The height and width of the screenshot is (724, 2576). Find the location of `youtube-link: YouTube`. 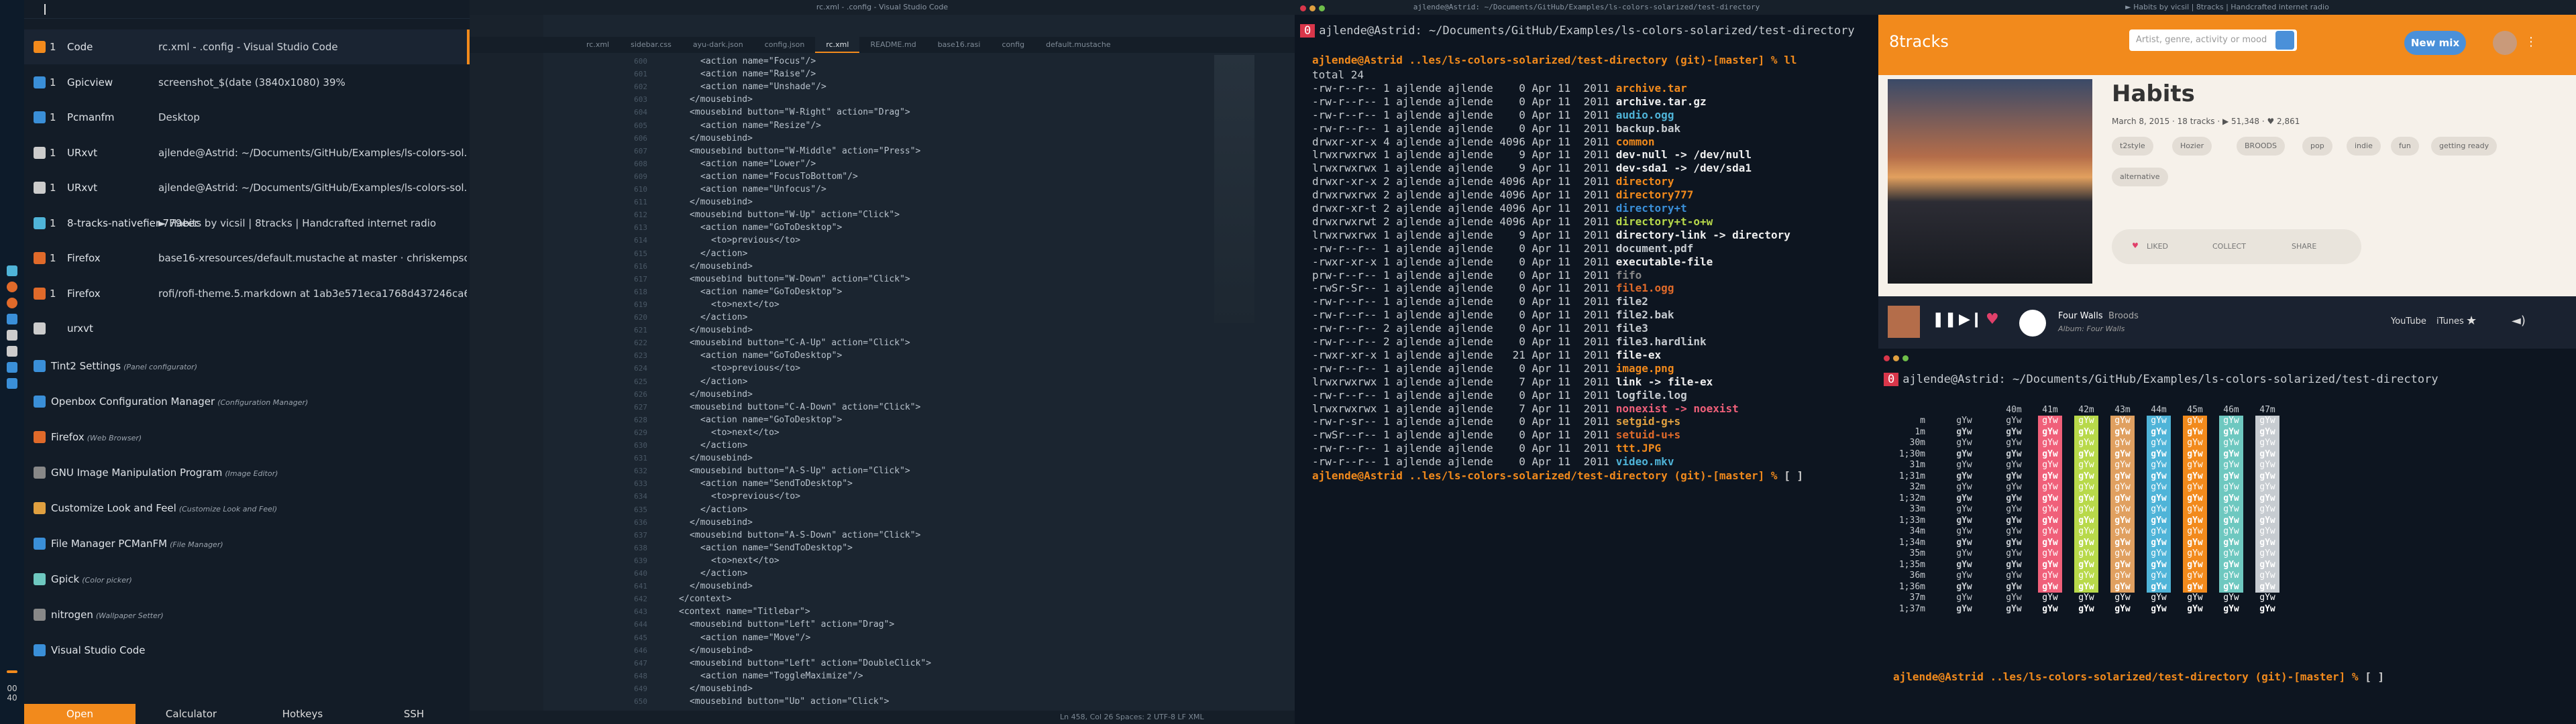

youtube-link: YouTube is located at coordinates (2408, 321).